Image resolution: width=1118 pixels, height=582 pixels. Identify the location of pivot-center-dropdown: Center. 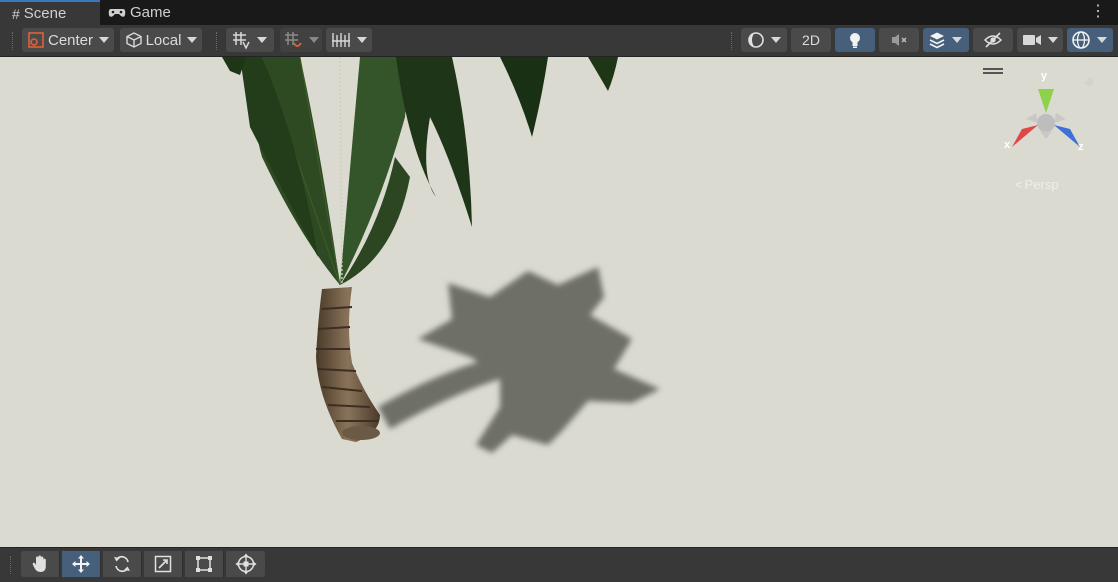
(68, 40).